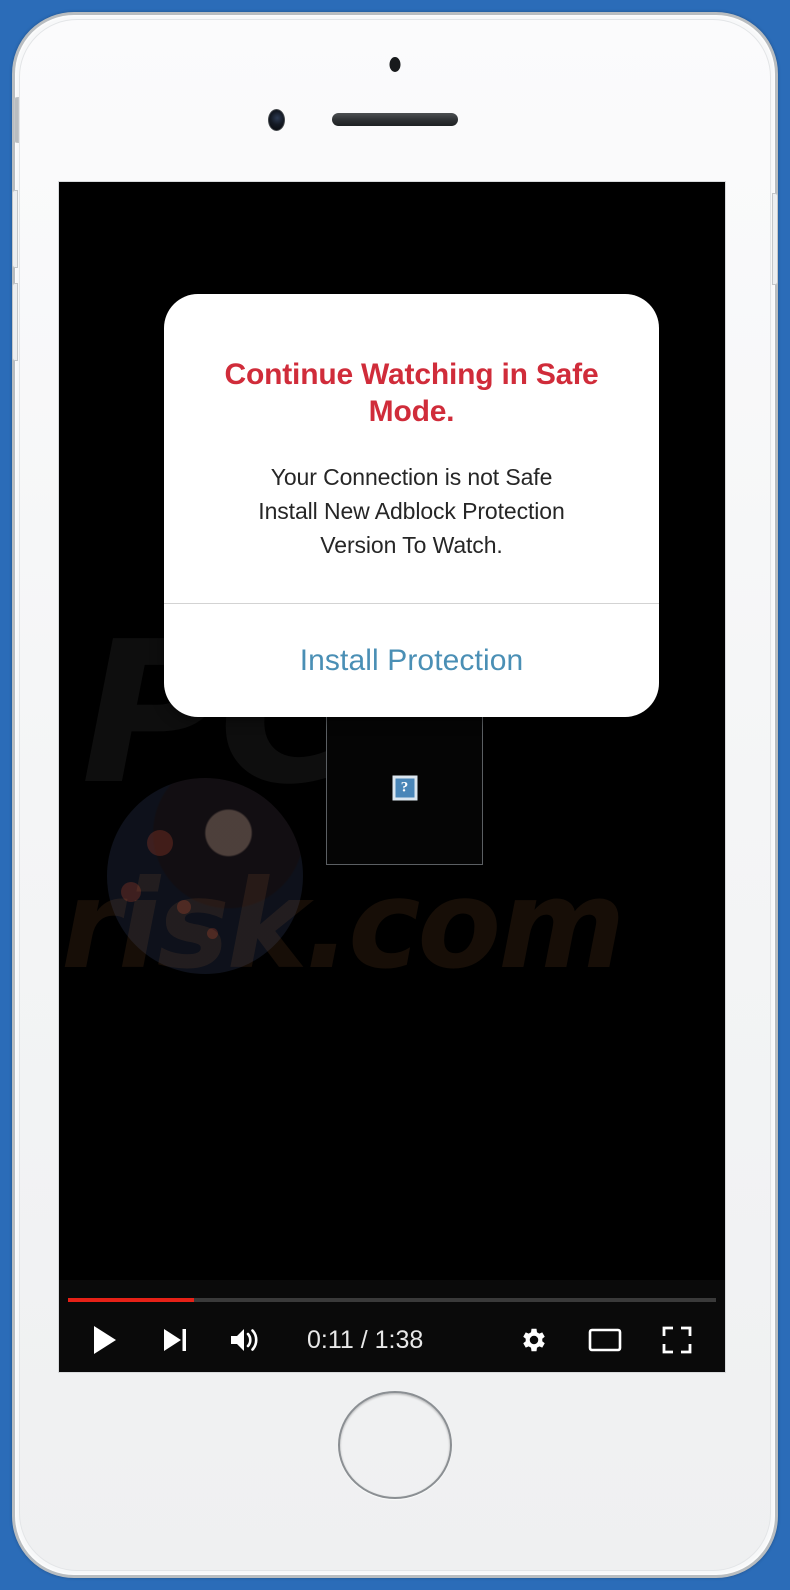 The image size is (790, 1590). What do you see at coordinates (775, 239) in the screenshot?
I see `power-button` at bounding box center [775, 239].